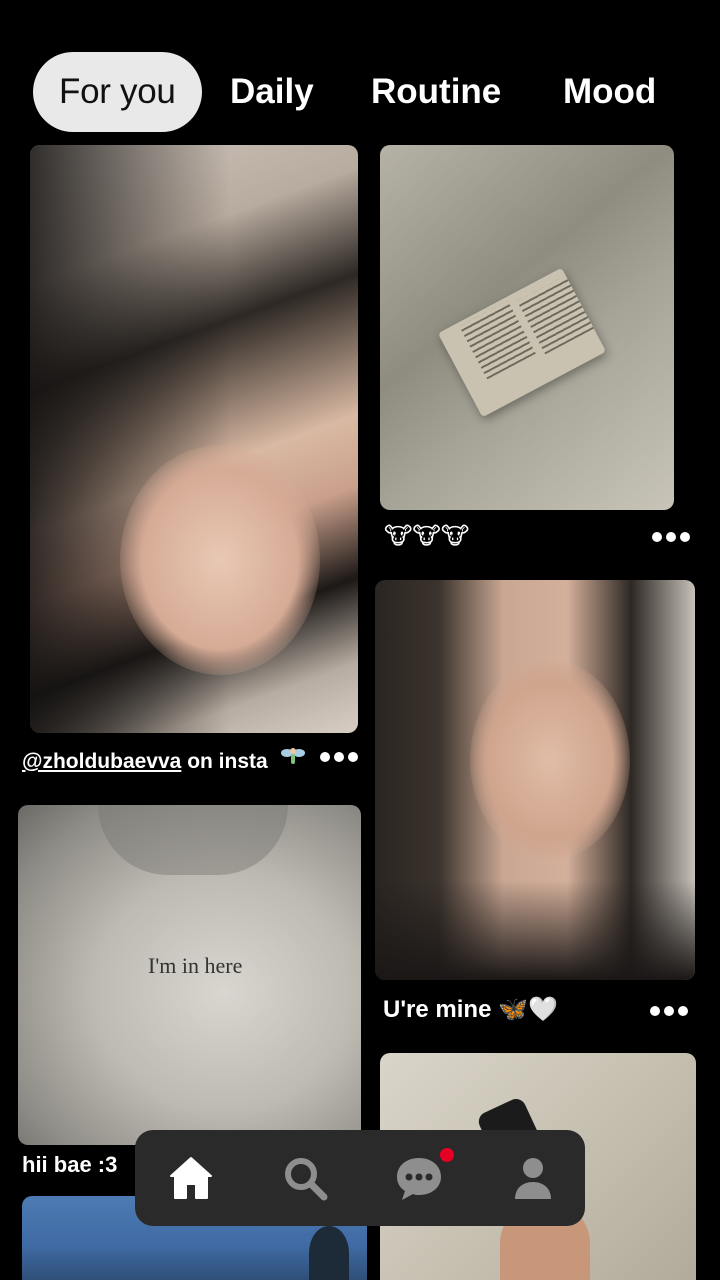 The height and width of the screenshot is (1280, 720). What do you see at coordinates (470, 1009) in the screenshot?
I see `pin-caption-mine: U're mine 🦋🤍` at bounding box center [470, 1009].